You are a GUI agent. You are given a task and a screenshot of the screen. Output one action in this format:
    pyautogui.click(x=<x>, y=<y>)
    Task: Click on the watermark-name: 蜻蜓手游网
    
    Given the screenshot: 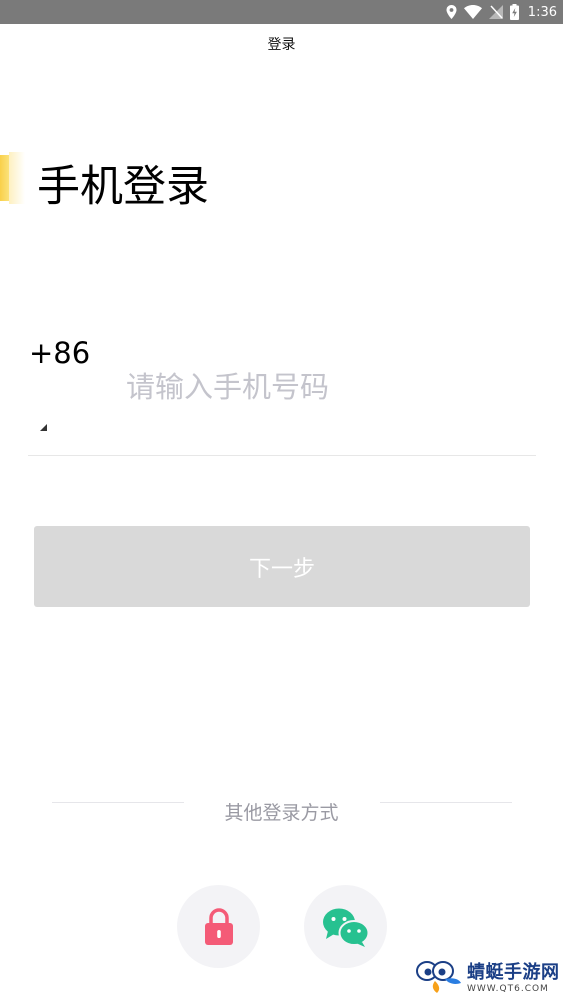 What is the action you would take?
    pyautogui.click(x=513, y=972)
    